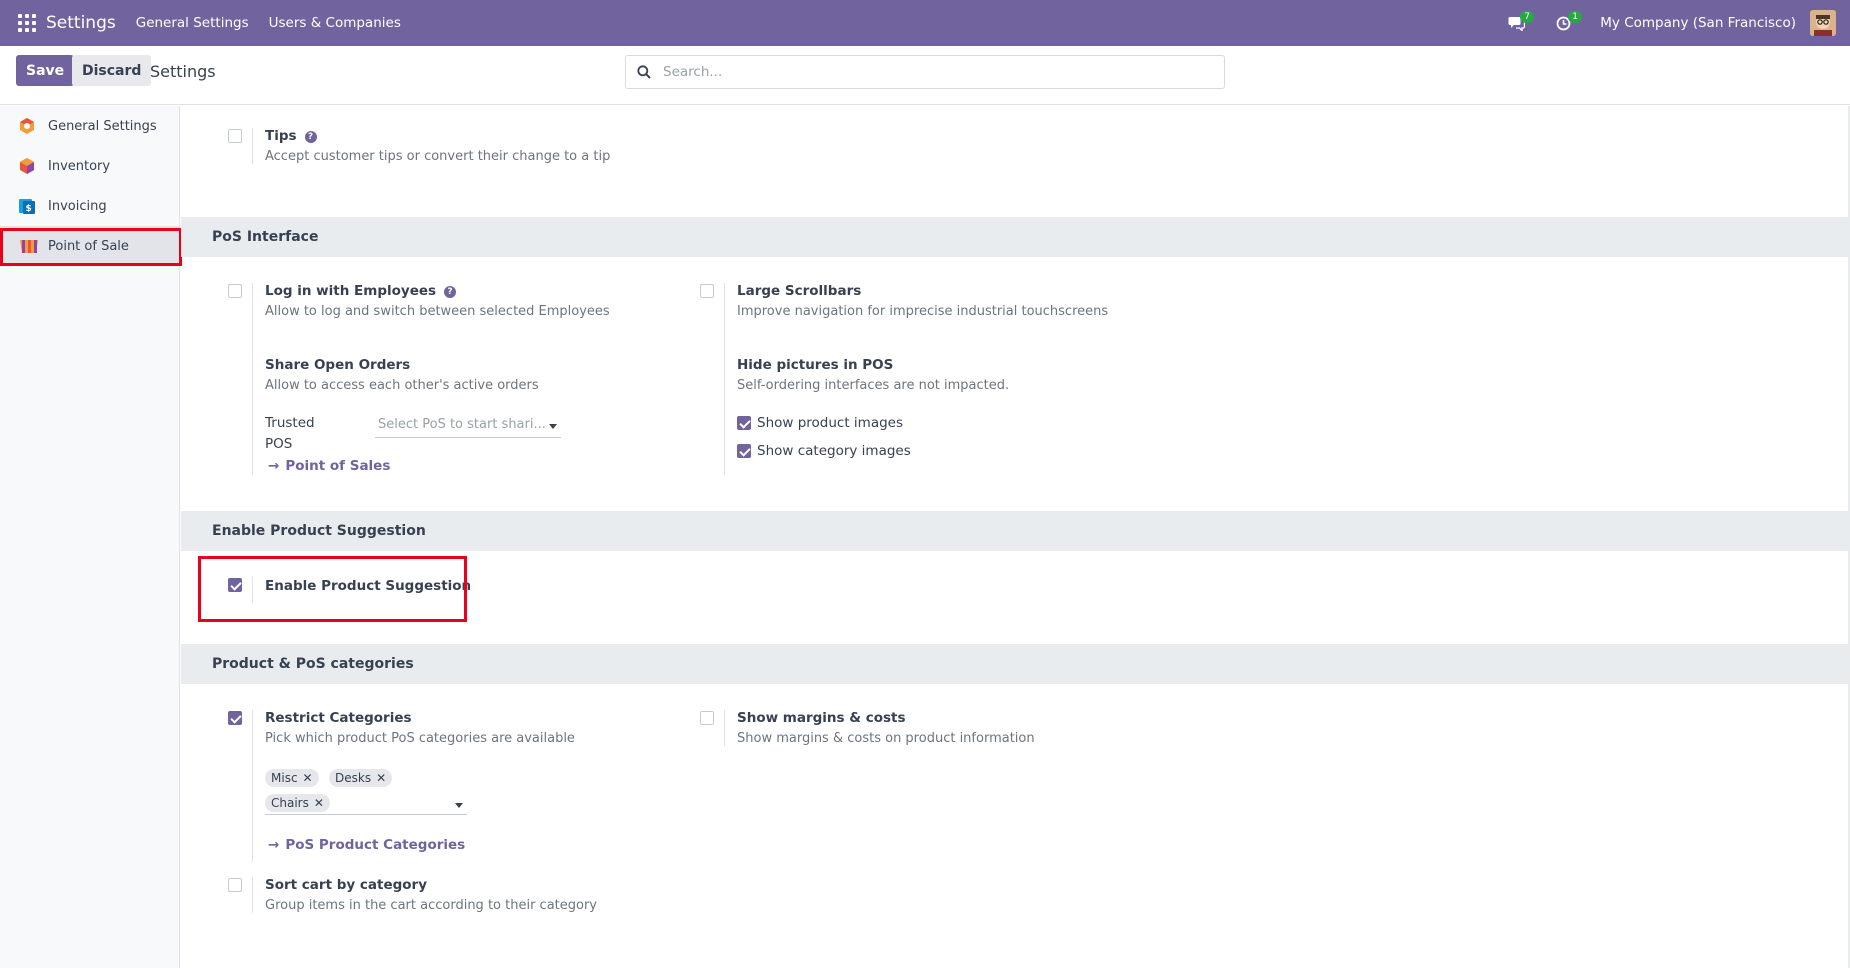 This screenshot has width=1850, height=968. Describe the element at coordinates (830, 423) in the screenshot. I see `show-product-images-label: Show product images` at that location.